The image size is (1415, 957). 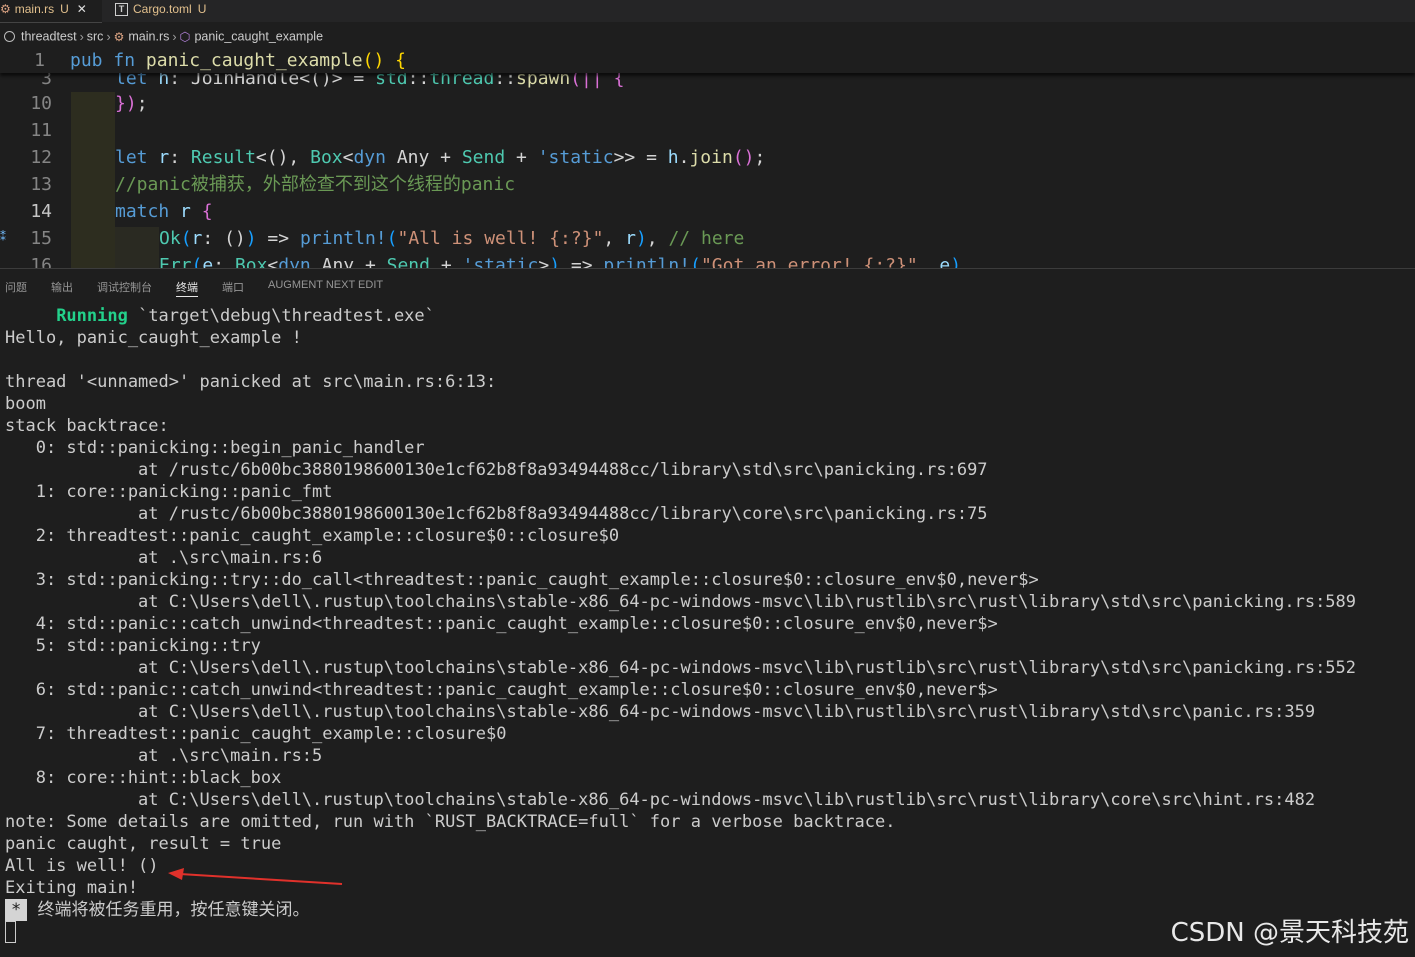 What do you see at coordinates (82, 9) in the screenshot?
I see `close-icon: ✕` at bounding box center [82, 9].